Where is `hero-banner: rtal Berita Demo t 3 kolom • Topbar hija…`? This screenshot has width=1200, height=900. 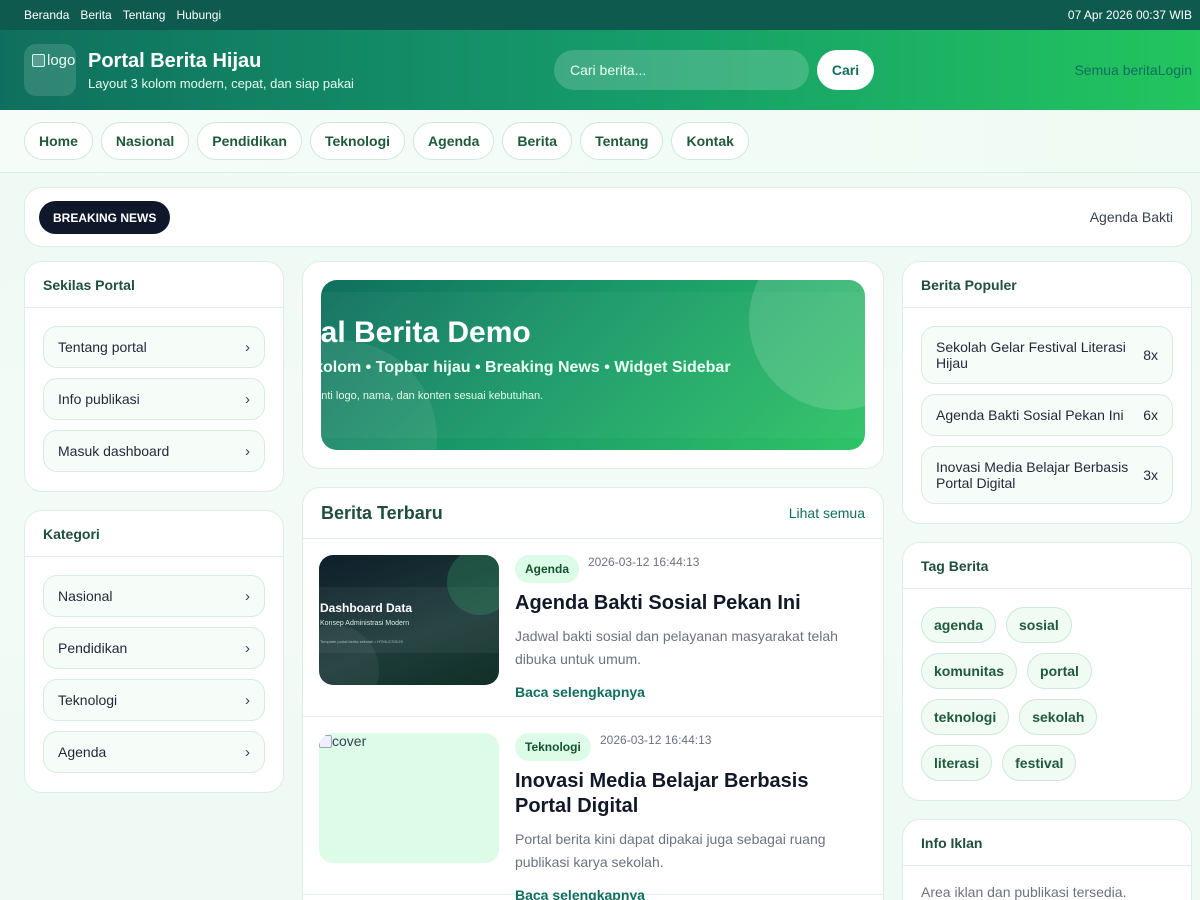
hero-banner: rtal Berita Demo t 3 kolom • Topbar hija… is located at coordinates (593, 365).